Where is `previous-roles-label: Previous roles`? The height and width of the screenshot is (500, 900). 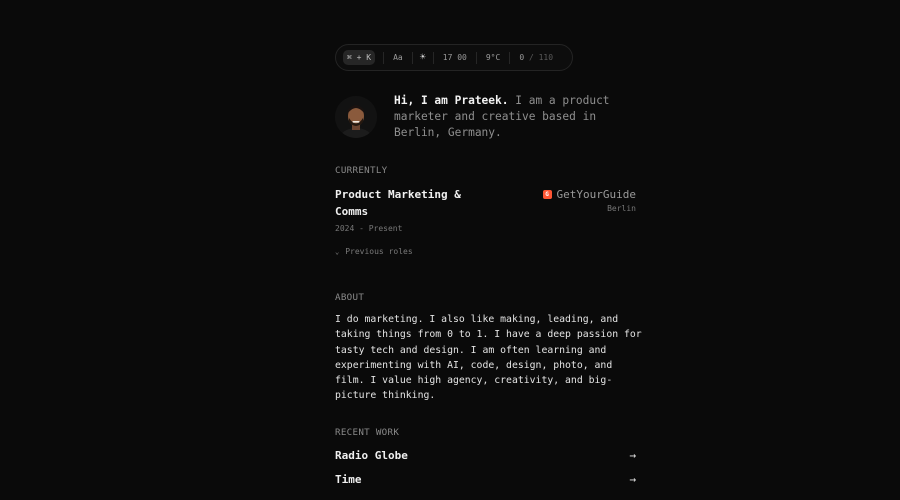 previous-roles-label: Previous roles is located at coordinates (379, 251).